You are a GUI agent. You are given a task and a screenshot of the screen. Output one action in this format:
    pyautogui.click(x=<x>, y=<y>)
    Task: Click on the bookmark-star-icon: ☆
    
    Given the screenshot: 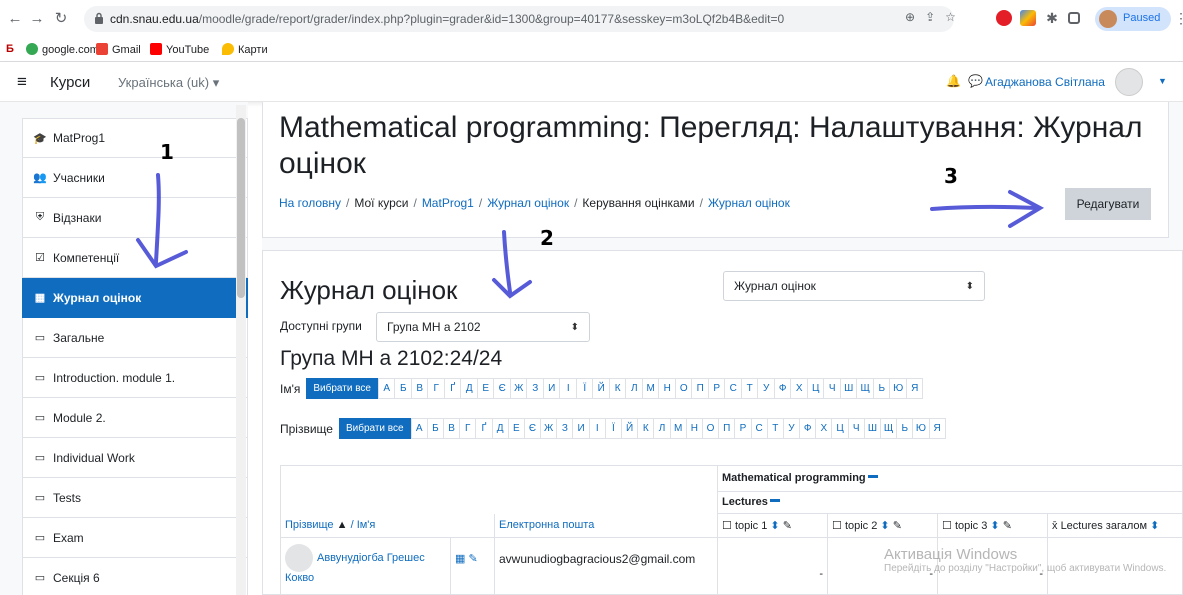 What is the action you would take?
    pyautogui.click(x=950, y=17)
    